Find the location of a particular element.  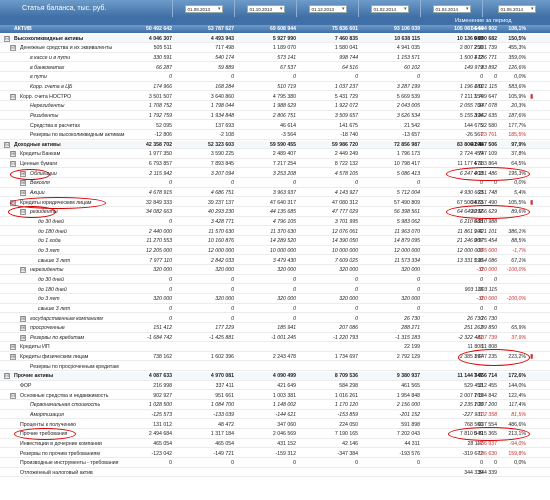

date-select-1: 01.08.2013 is located at coordinates (203, 8).